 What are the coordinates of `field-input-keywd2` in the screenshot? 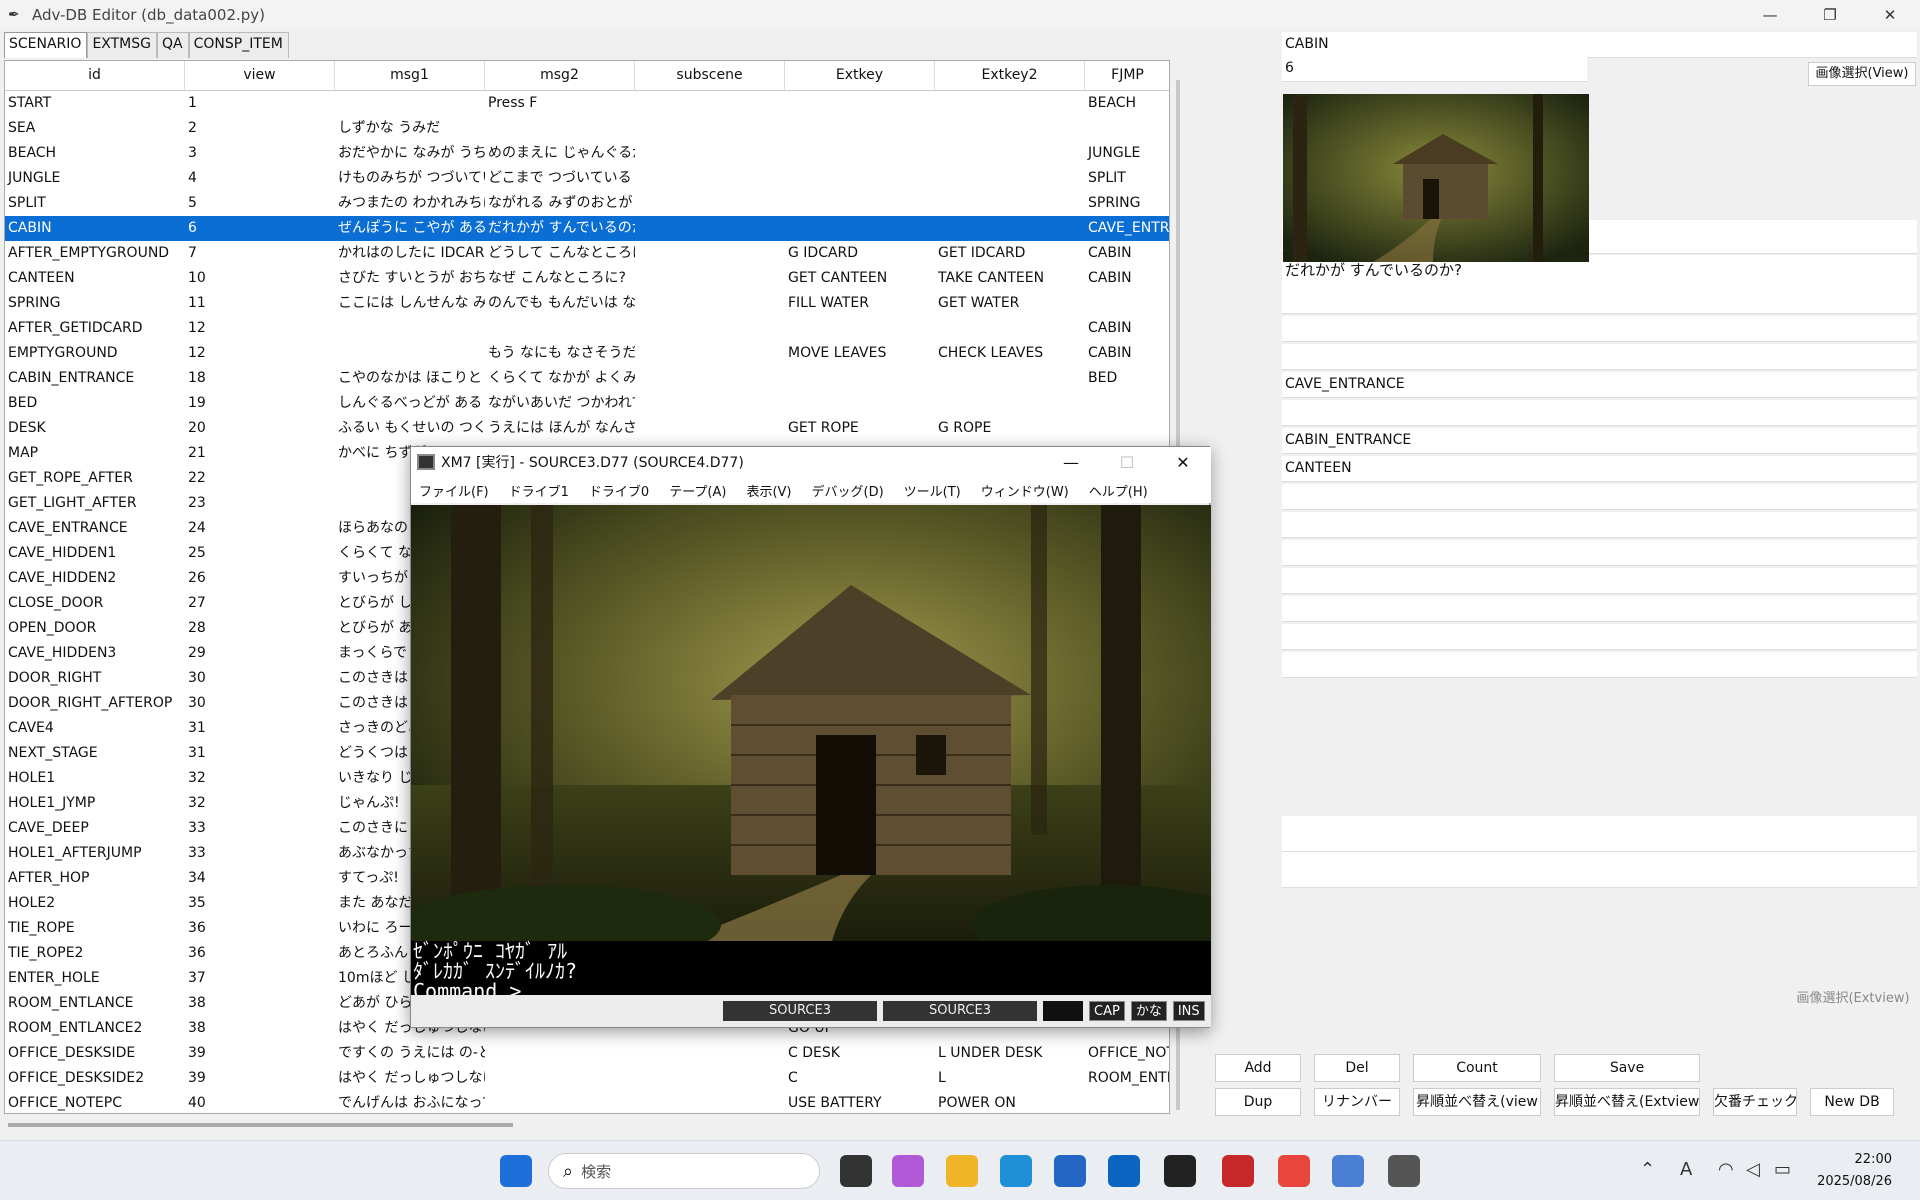 It's located at (1599, 805).